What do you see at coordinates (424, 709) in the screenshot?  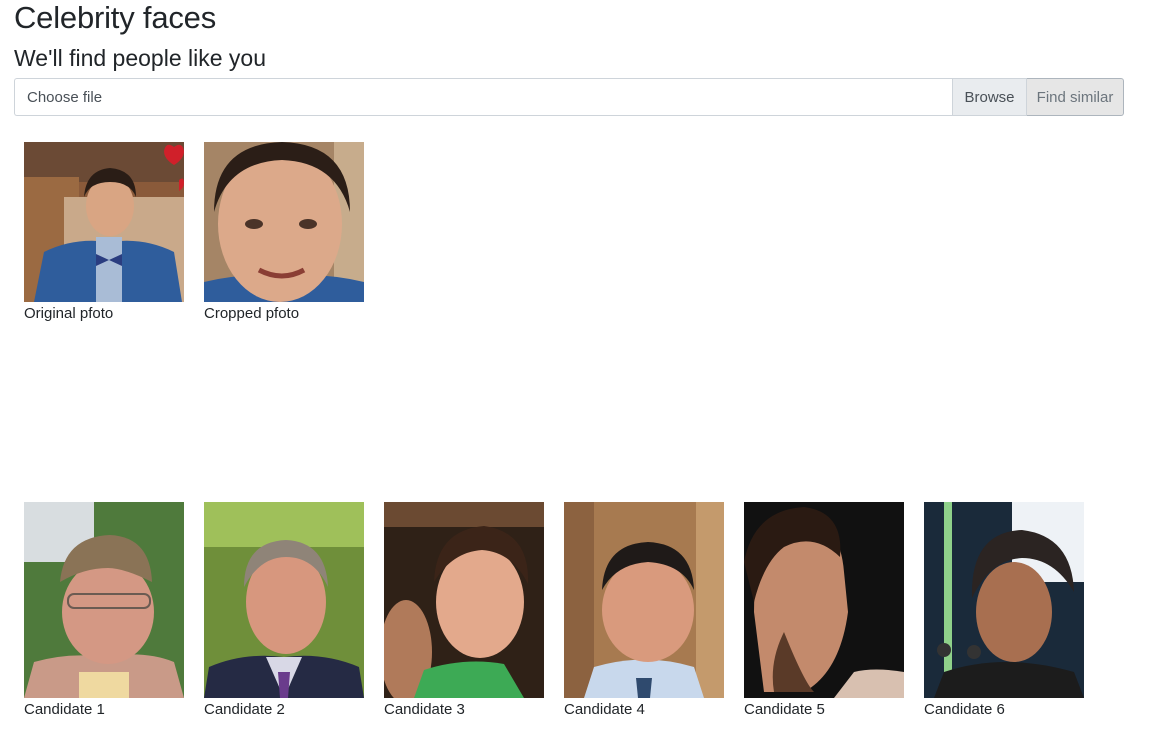 I see `candidate-caption: Candidate 3` at bounding box center [424, 709].